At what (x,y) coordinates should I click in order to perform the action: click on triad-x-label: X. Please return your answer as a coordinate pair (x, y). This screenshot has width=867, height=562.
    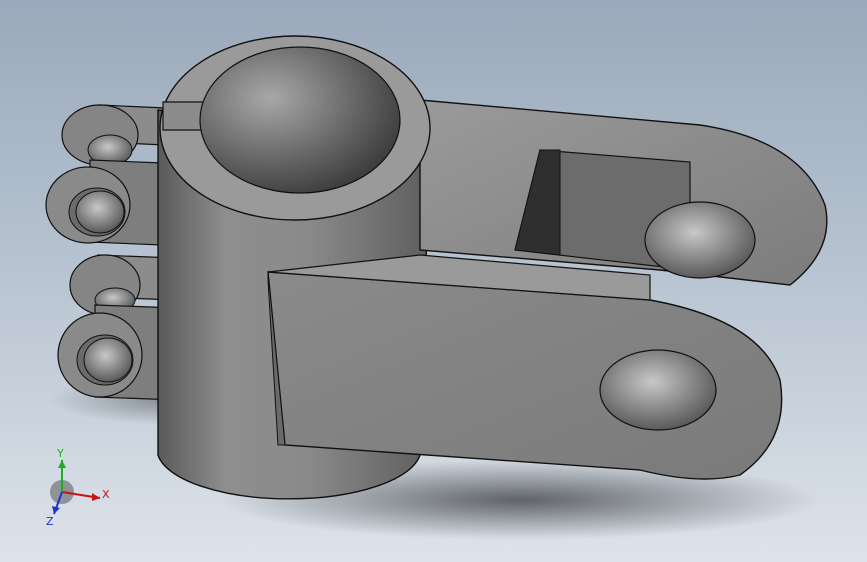
    Looking at the image, I should click on (106, 494).